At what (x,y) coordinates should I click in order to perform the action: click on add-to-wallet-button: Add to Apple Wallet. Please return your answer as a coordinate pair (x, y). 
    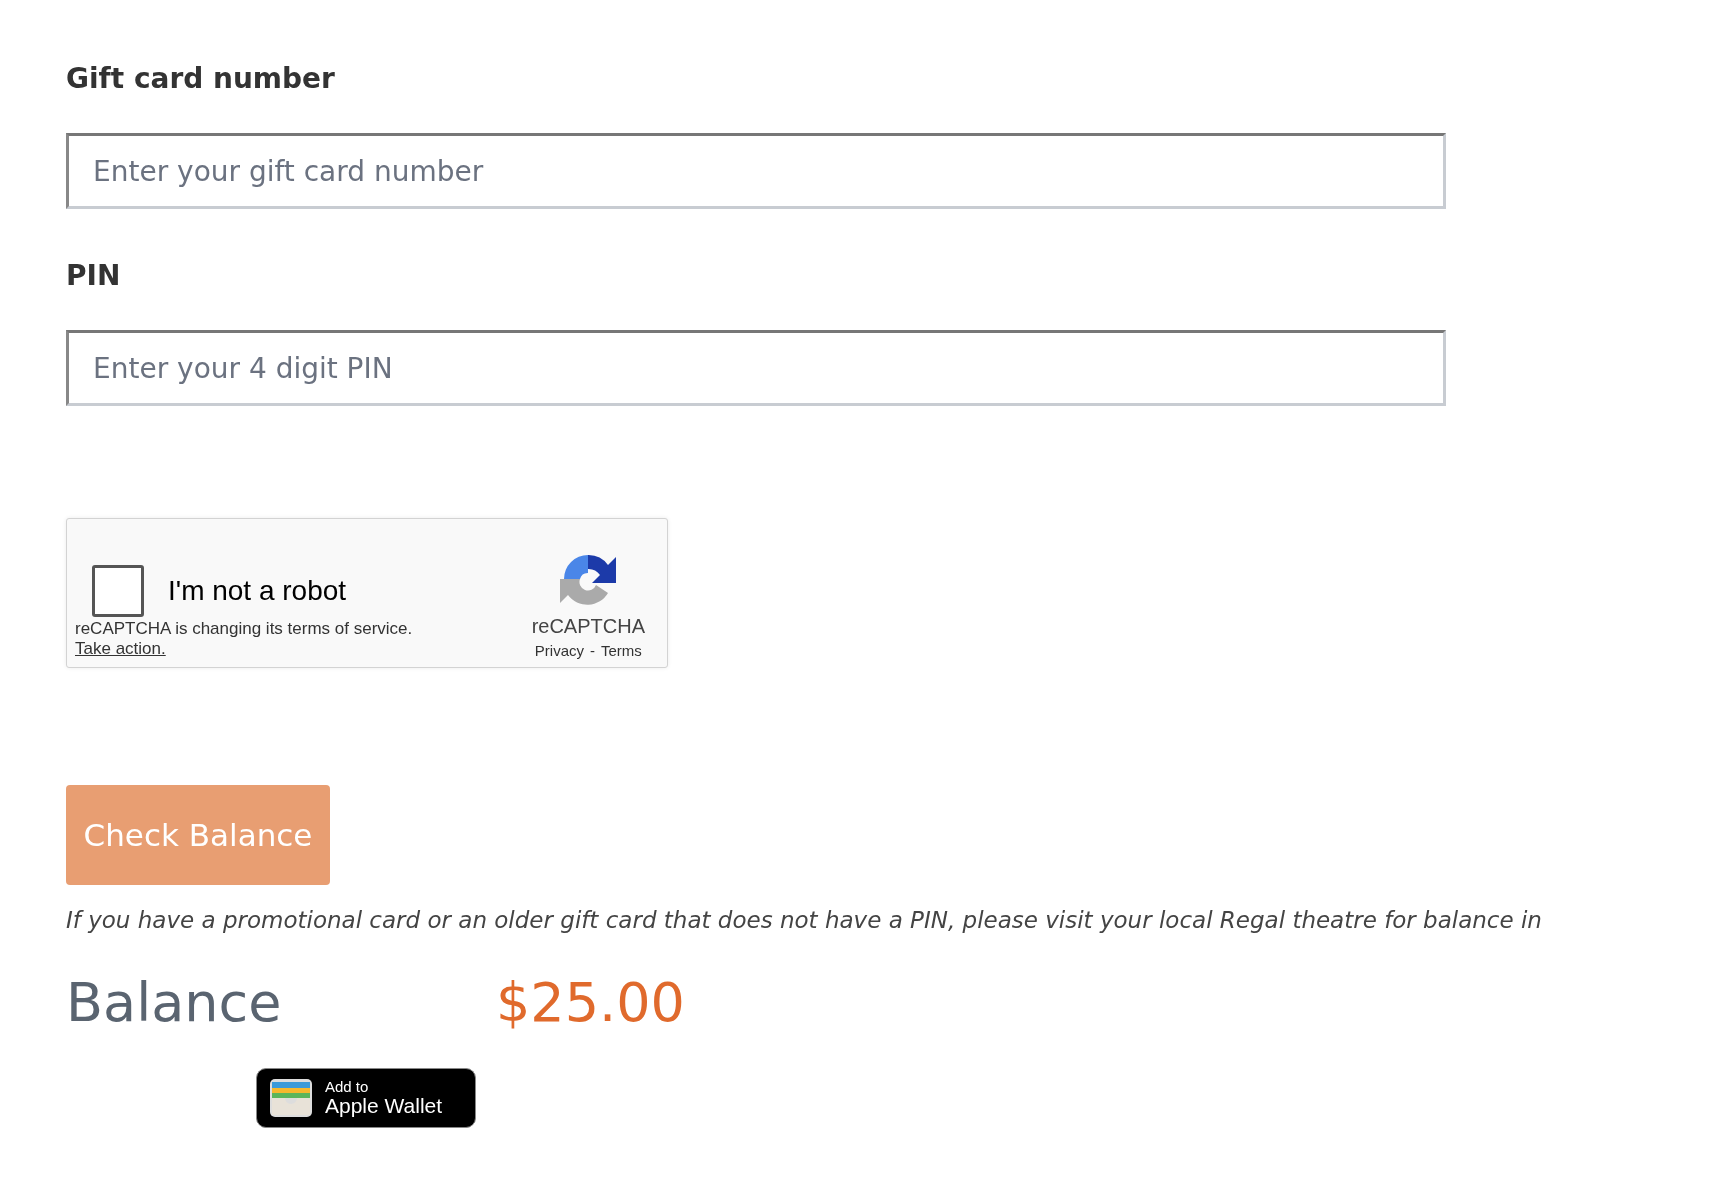
    Looking at the image, I should click on (366, 1098).